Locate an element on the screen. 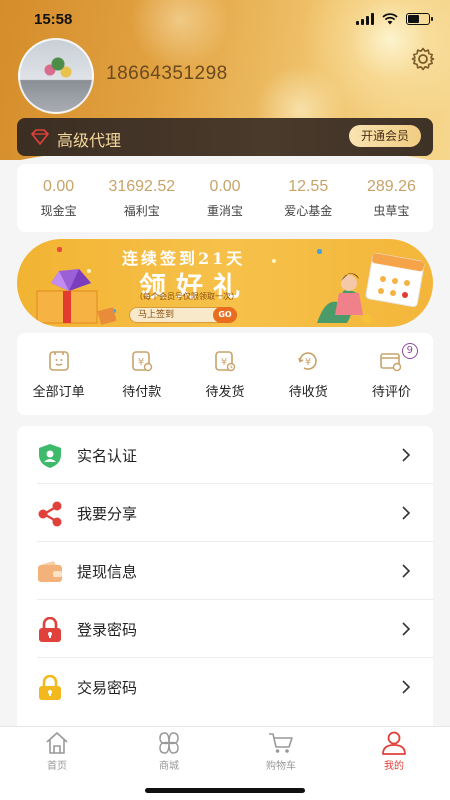  balance-label: 爱心基金 is located at coordinates (308, 211).